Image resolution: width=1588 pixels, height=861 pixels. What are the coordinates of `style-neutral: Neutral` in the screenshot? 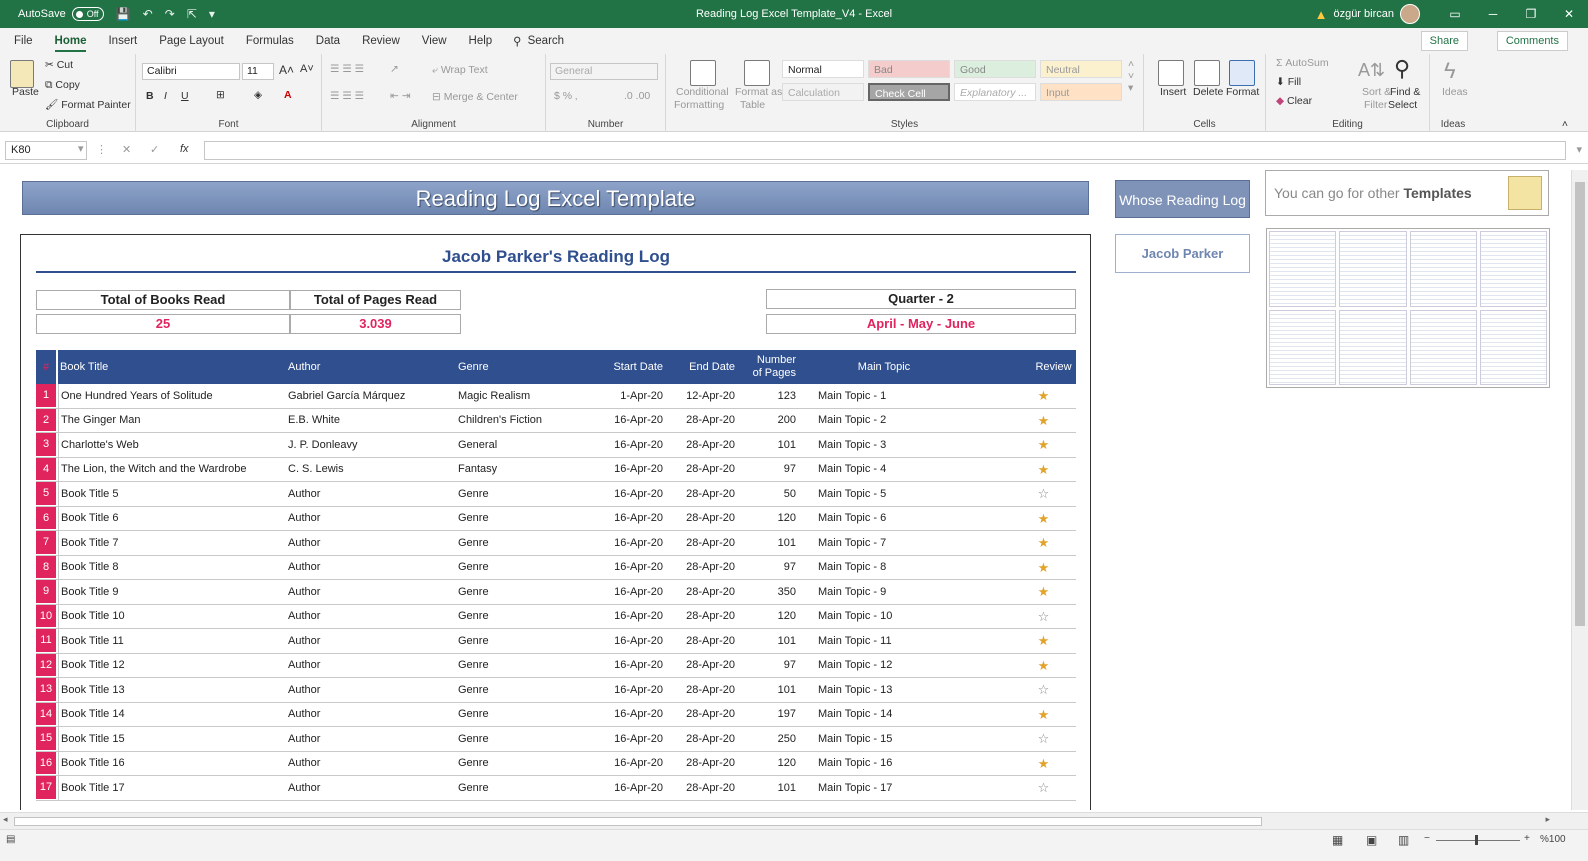 It's located at (1081, 69).